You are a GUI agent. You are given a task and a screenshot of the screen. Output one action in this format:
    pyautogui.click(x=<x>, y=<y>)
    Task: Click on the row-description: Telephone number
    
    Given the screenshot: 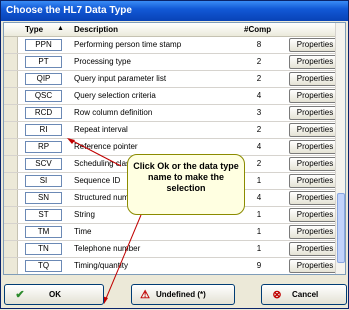 What is the action you would take?
    pyautogui.click(x=107, y=248)
    